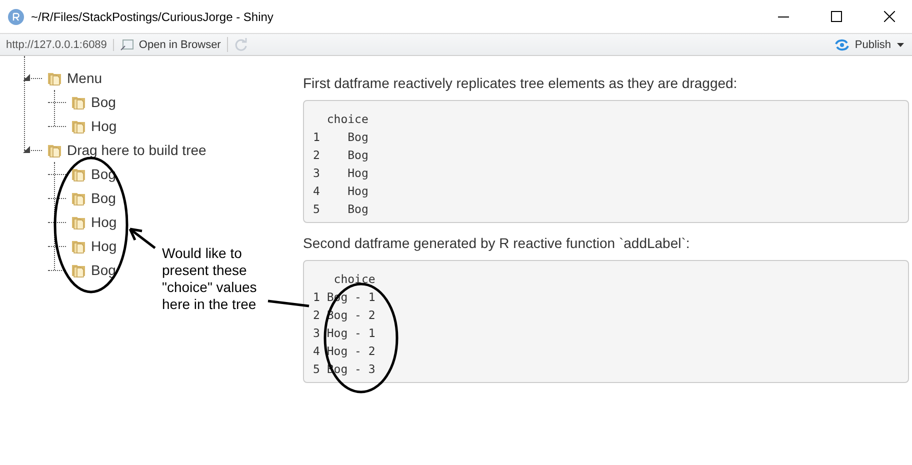  I want to click on publish-icon, so click(842, 44).